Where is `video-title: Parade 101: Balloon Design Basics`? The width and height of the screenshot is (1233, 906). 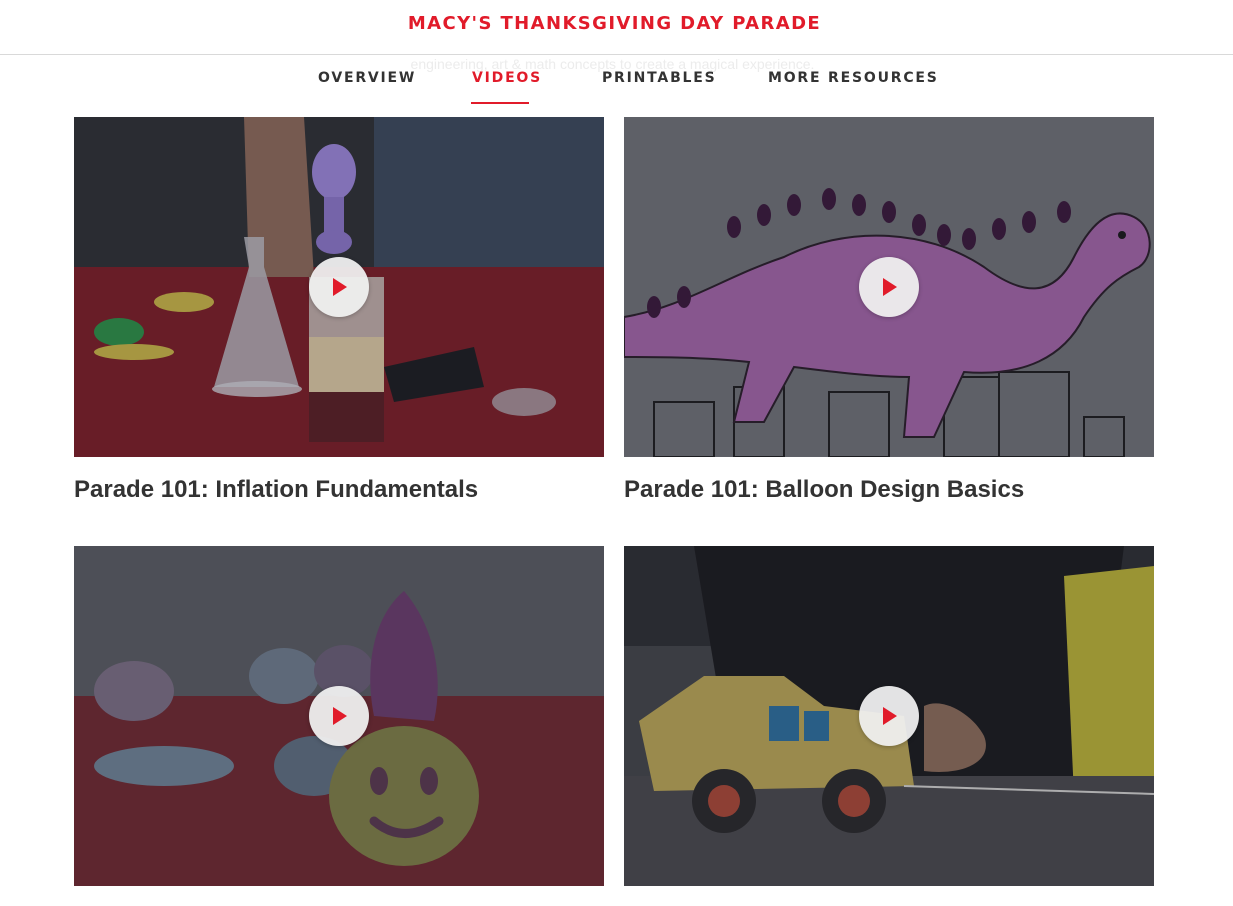 video-title: Parade 101: Balloon Design Basics is located at coordinates (889, 490).